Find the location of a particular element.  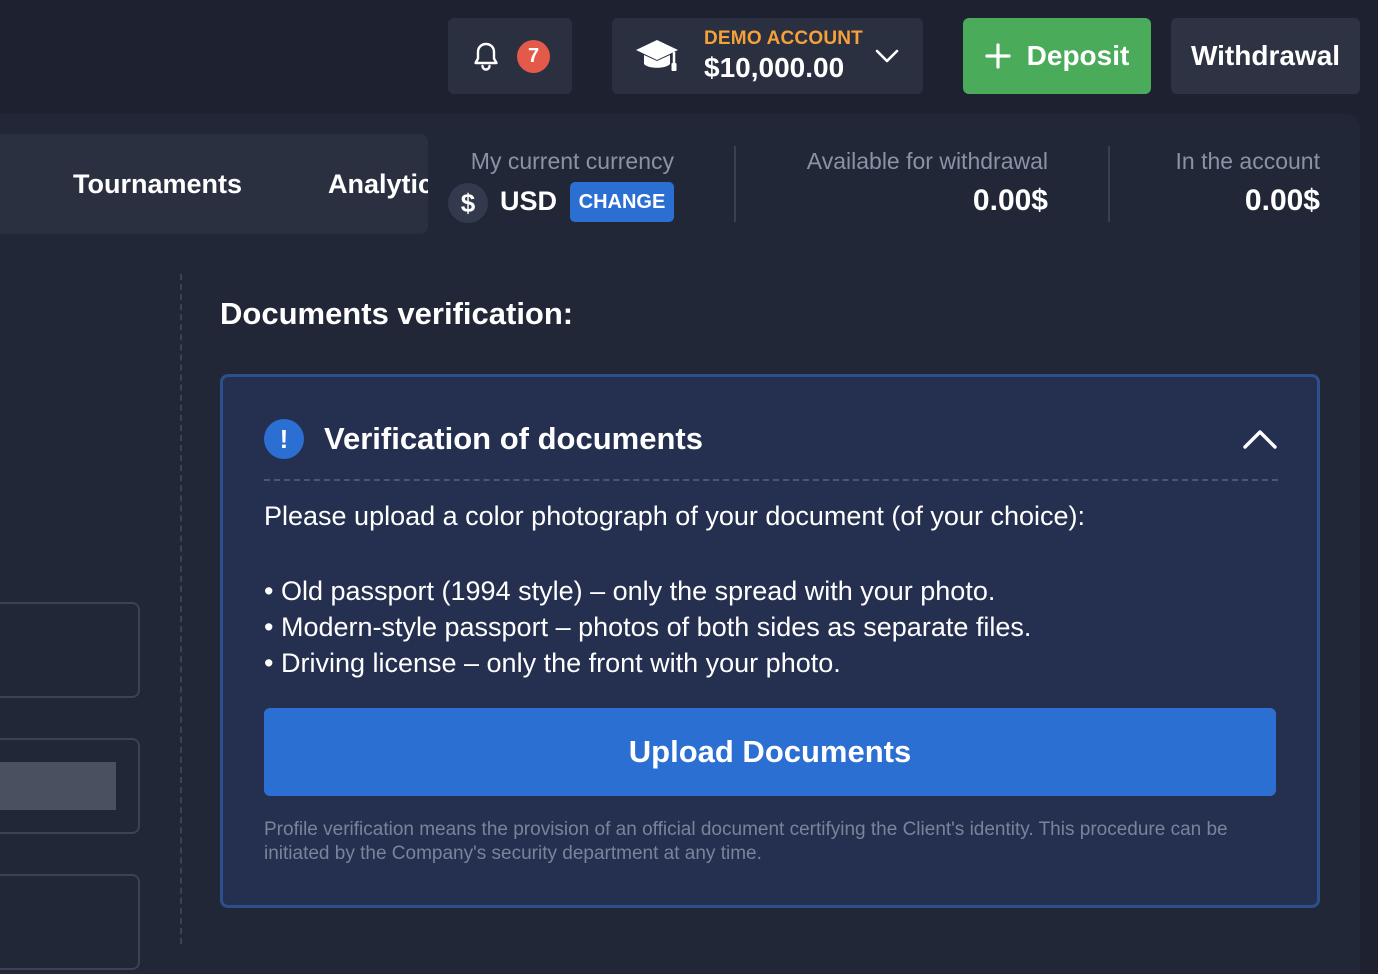

sidebar-field-fill is located at coordinates (58, 786).